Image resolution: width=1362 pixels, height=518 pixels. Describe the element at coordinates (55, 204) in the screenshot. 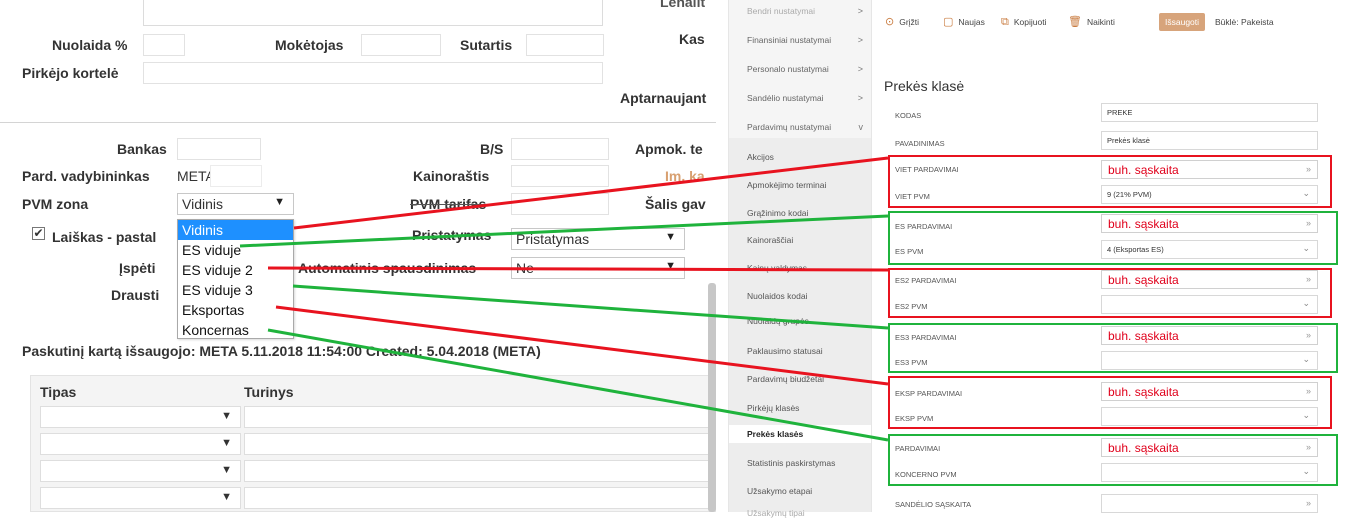

I see `pvm-zona-label: PVM zona` at that location.